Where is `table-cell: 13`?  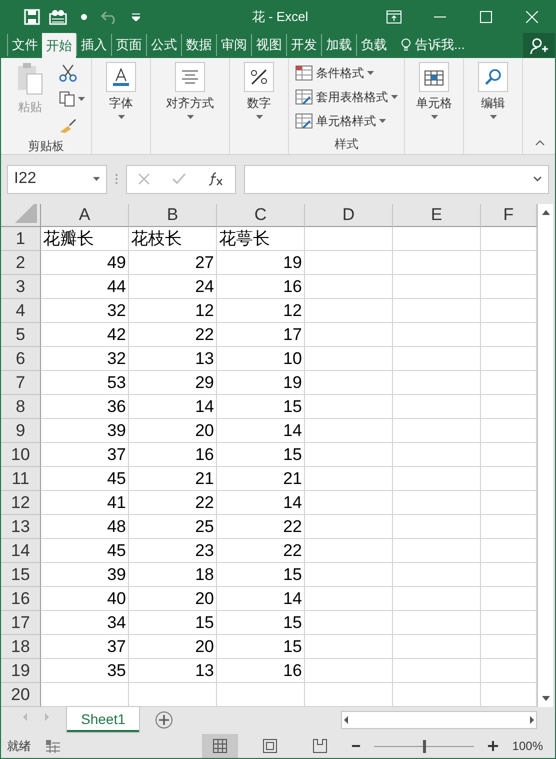 table-cell: 13 is located at coordinates (173, 671).